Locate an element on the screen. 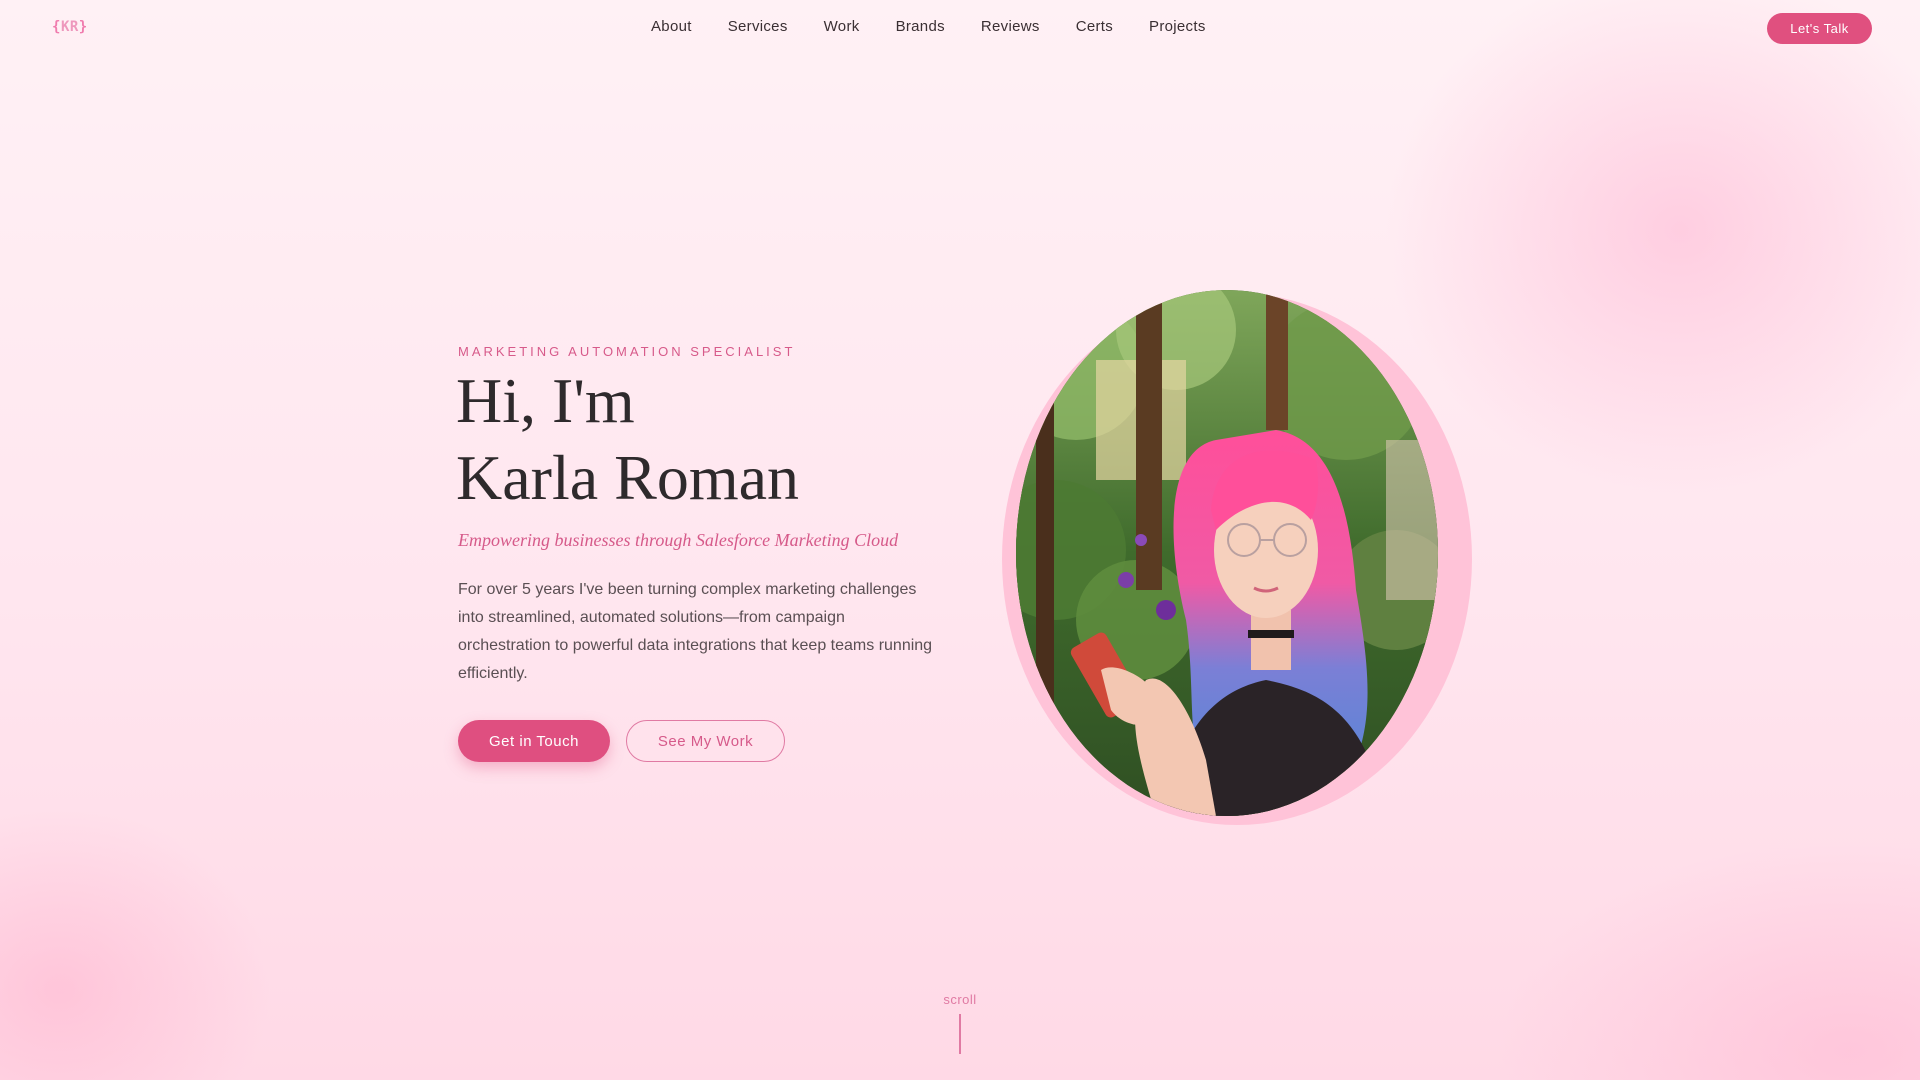 This screenshot has height=1080, width=1920. headline-line-2: Karla Roman is located at coordinates (627, 477).